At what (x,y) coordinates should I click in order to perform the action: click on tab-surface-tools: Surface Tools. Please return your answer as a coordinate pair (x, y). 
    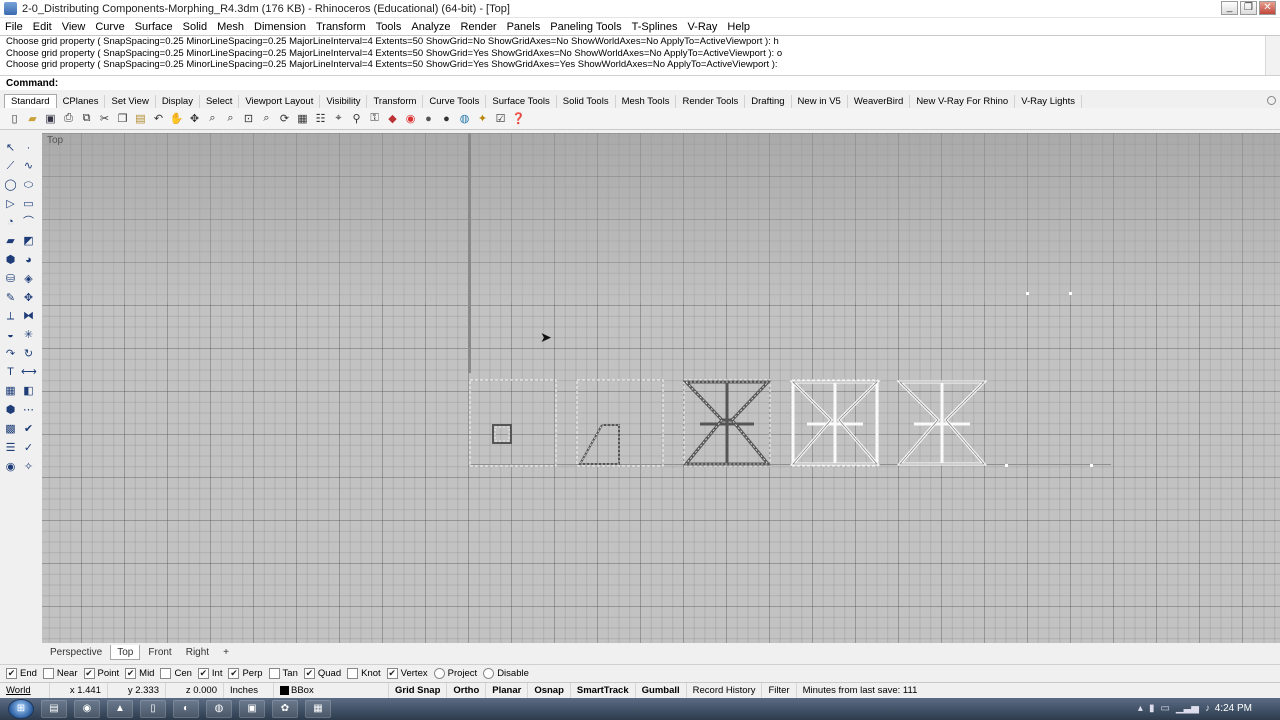
    Looking at the image, I should click on (521, 101).